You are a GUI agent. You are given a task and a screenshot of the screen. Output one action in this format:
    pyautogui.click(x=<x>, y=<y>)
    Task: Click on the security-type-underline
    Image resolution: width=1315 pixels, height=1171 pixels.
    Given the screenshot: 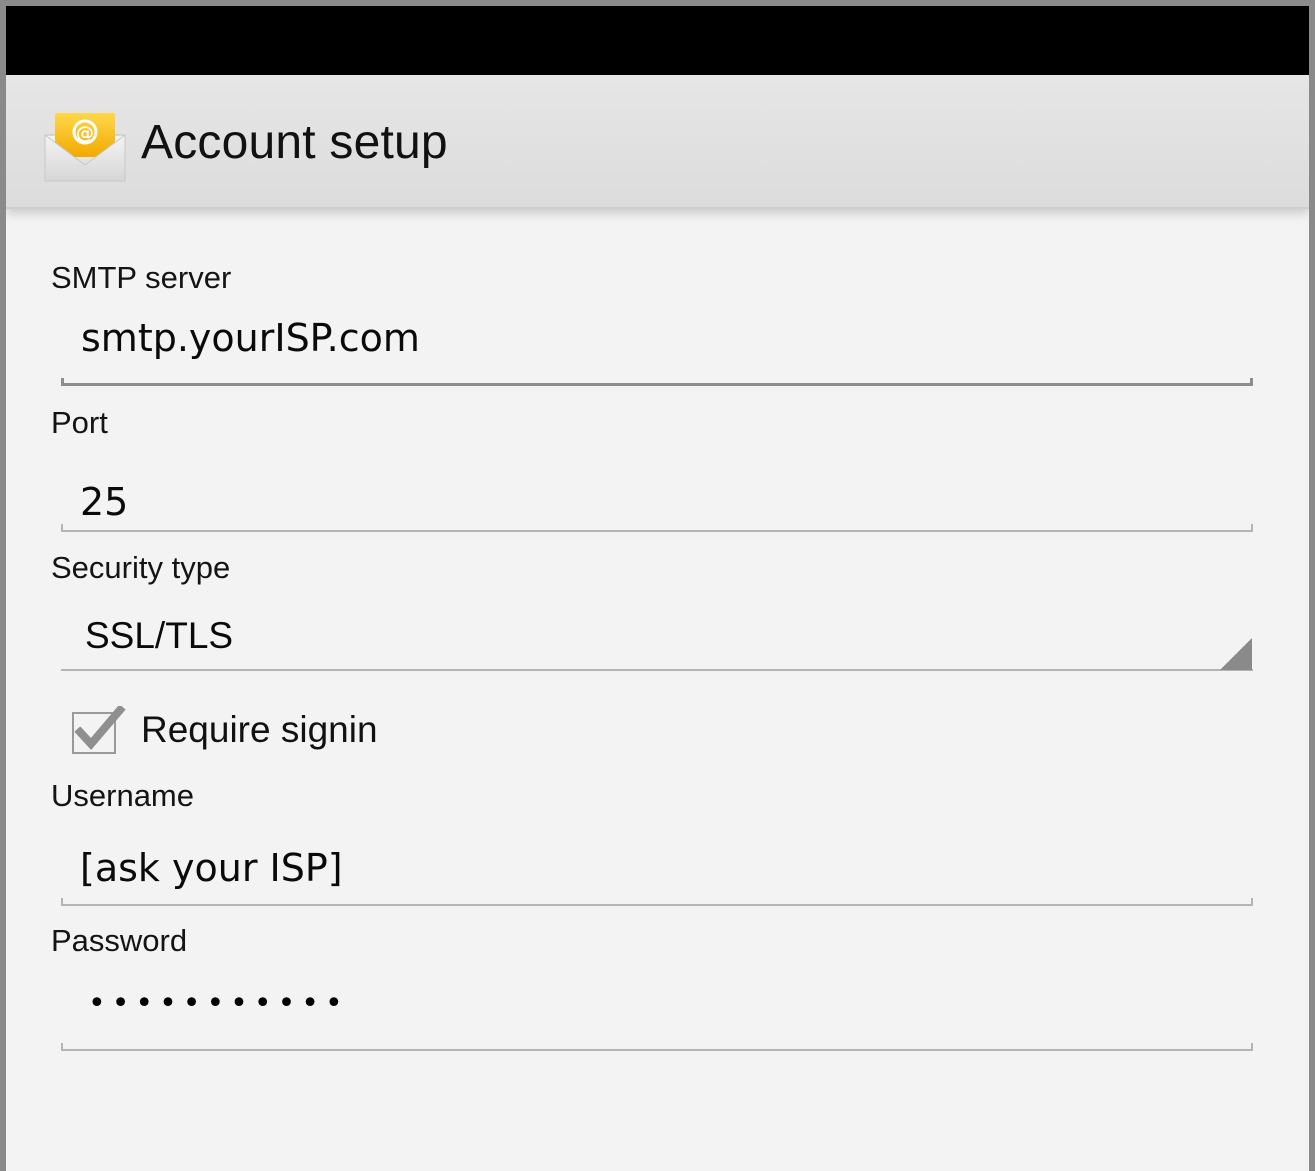 What is the action you would take?
    pyautogui.click(x=657, y=670)
    